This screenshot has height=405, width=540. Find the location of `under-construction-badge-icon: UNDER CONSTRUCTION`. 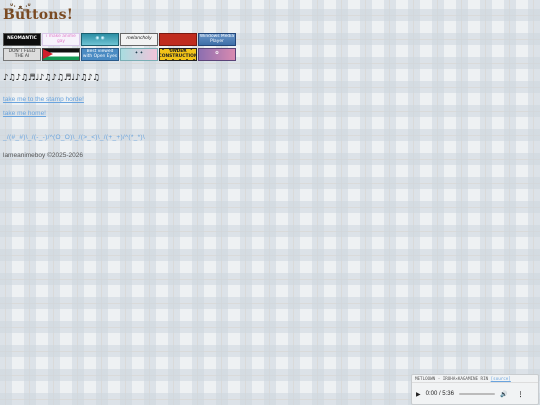

under-construction-badge-icon: UNDER CONSTRUCTION is located at coordinates (178, 54).